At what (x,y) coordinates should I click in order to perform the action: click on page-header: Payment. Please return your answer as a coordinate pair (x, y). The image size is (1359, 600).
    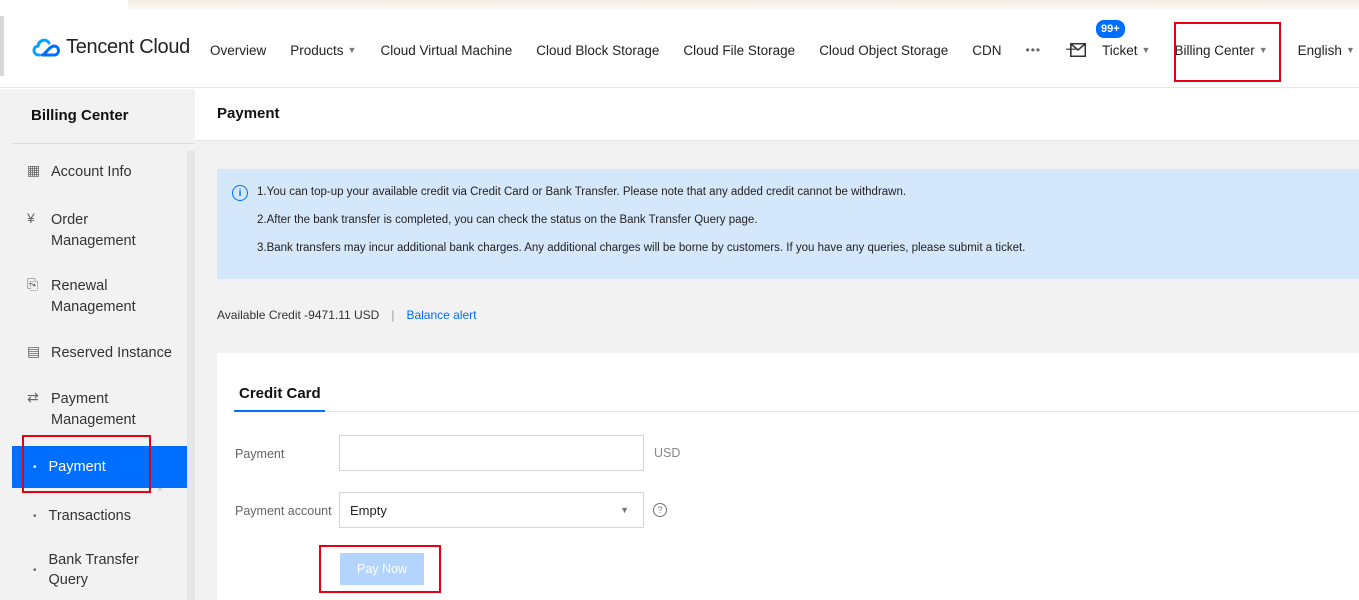
    Looking at the image, I should click on (777, 115).